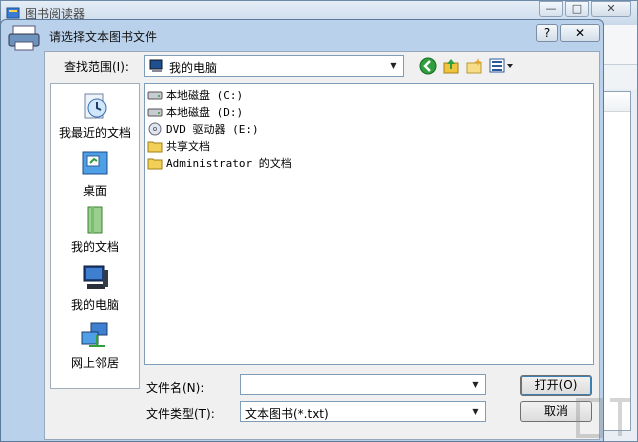  Describe the element at coordinates (94, 334) in the screenshot. I see `network-places-icon` at that location.